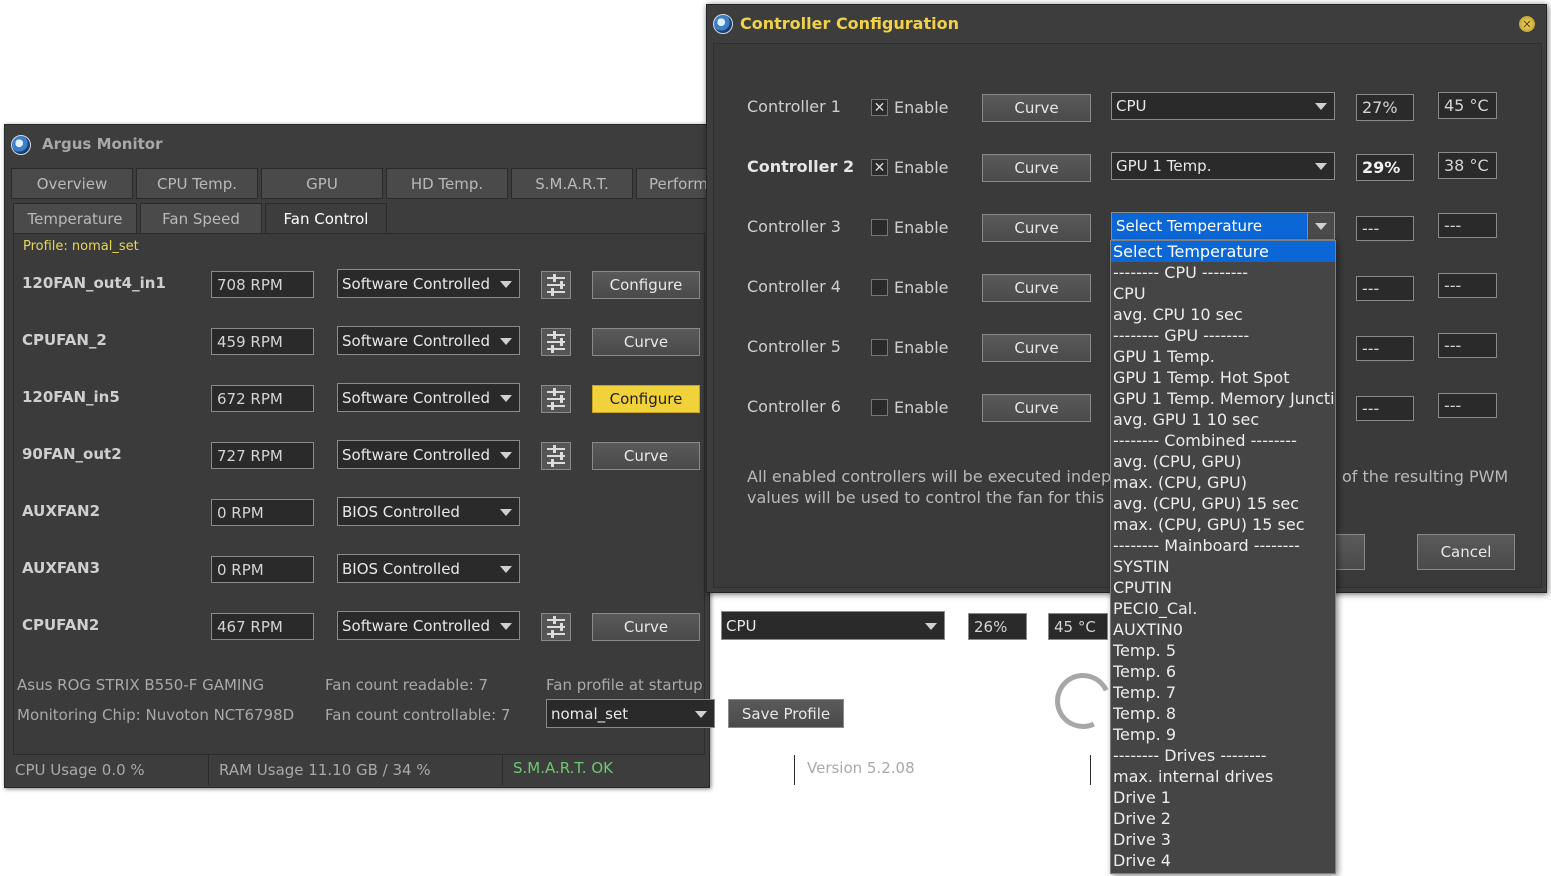 The image size is (1551, 876). Describe the element at coordinates (921, 347) in the screenshot. I see `enable-label: Enable` at that location.